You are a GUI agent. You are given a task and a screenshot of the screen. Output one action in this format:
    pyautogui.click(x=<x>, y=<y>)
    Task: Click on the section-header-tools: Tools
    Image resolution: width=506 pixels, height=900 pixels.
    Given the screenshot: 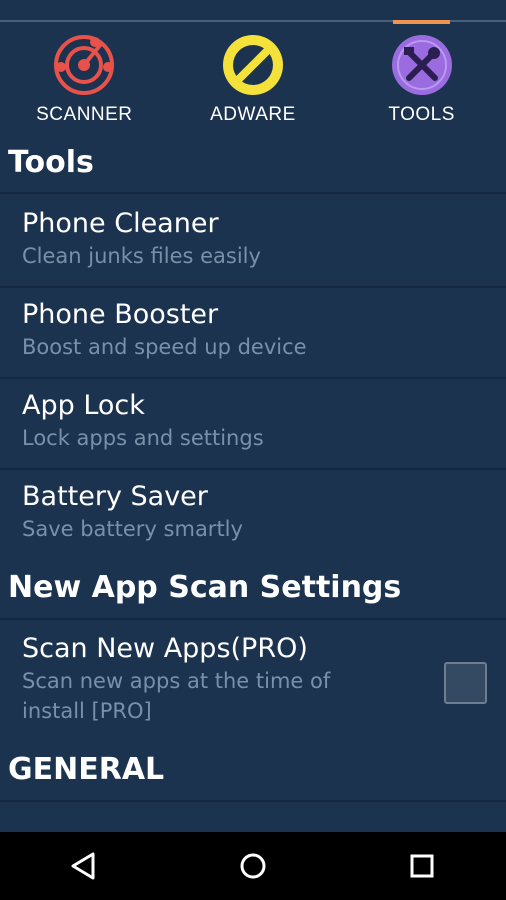 What is the action you would take?
    pyautogui.click(x=51, y=162)
    